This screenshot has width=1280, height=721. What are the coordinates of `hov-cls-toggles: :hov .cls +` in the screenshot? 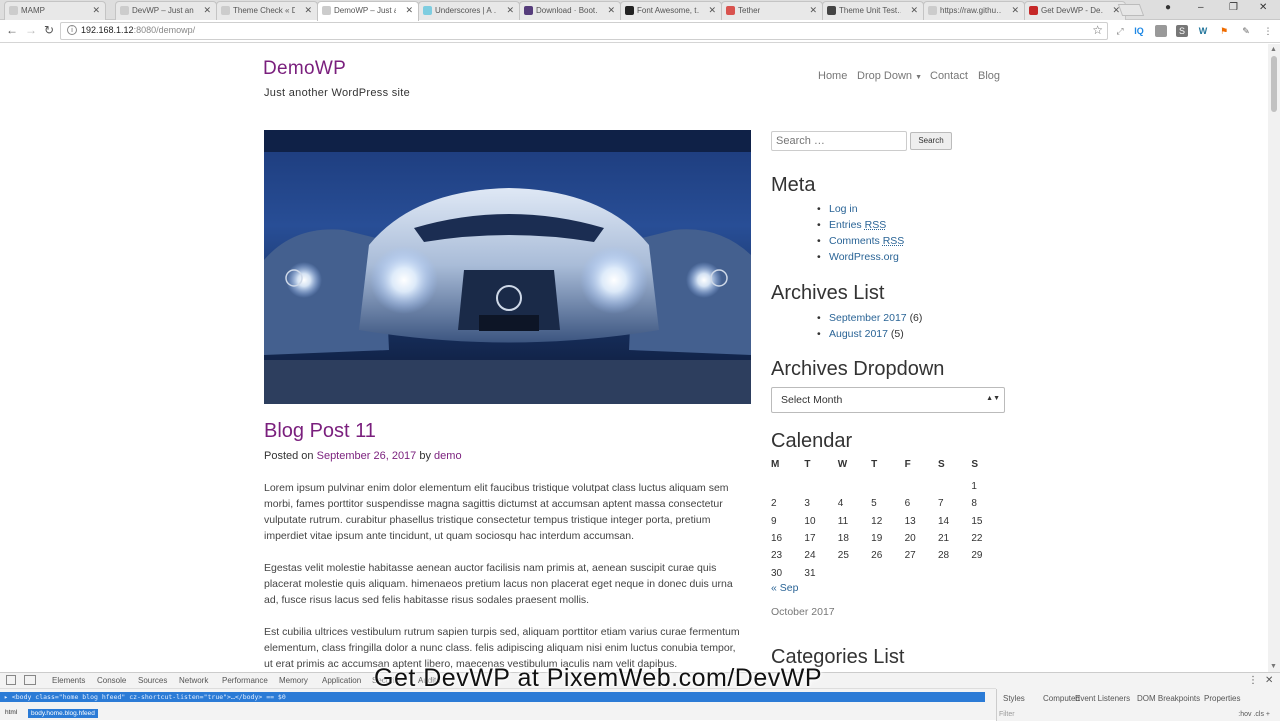 It's located at (1254, 714).